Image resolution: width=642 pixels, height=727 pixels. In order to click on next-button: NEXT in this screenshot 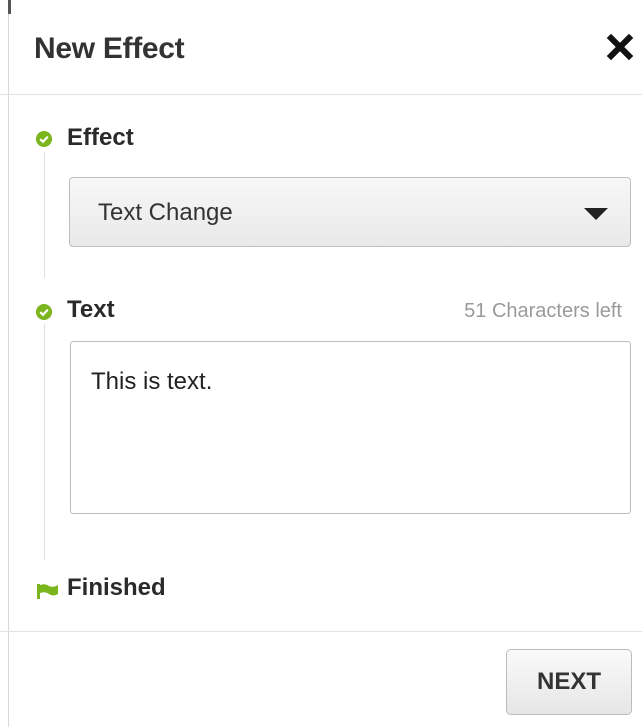, I will do `click(569, 682)`.